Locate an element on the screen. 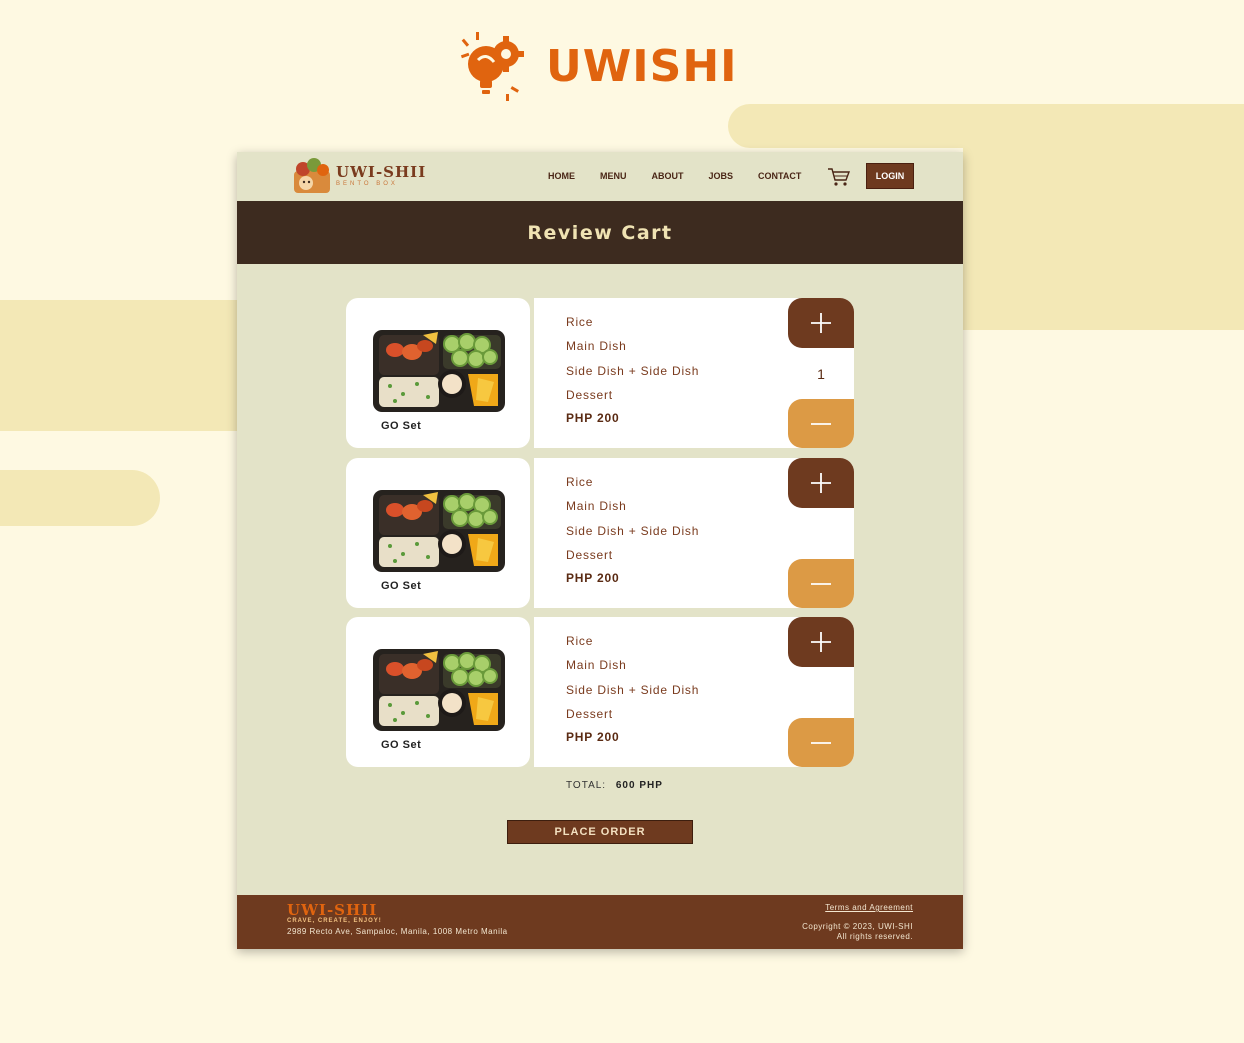 This screenshot has height=1043, width=1244. bento-mascot-icon is located at coordinates (312, 175).